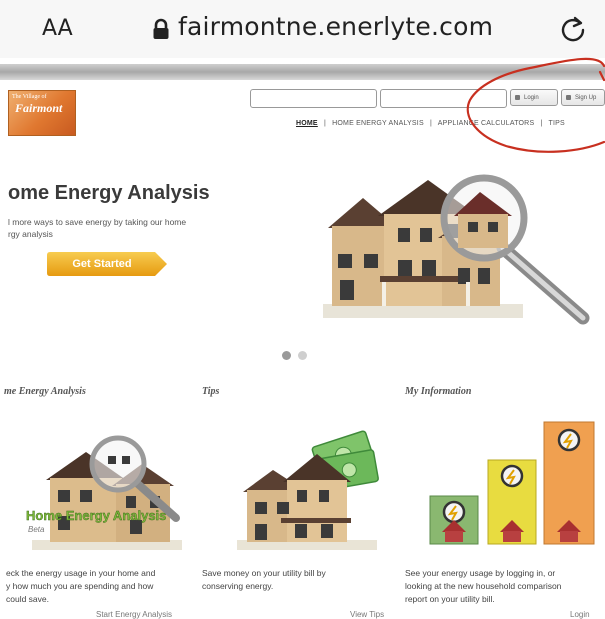  I want to click on desc-line: looking at the new household comparison, so click(483, 586).